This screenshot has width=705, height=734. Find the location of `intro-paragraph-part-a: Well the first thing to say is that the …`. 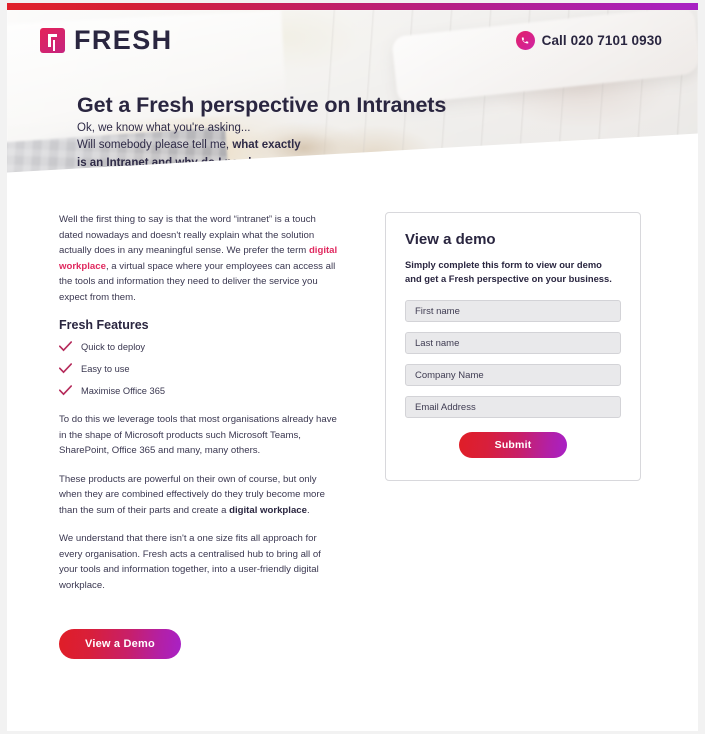

intro-paragraph-part-a: Well the first thing to say is that the … is located at coordinates (187, 235).